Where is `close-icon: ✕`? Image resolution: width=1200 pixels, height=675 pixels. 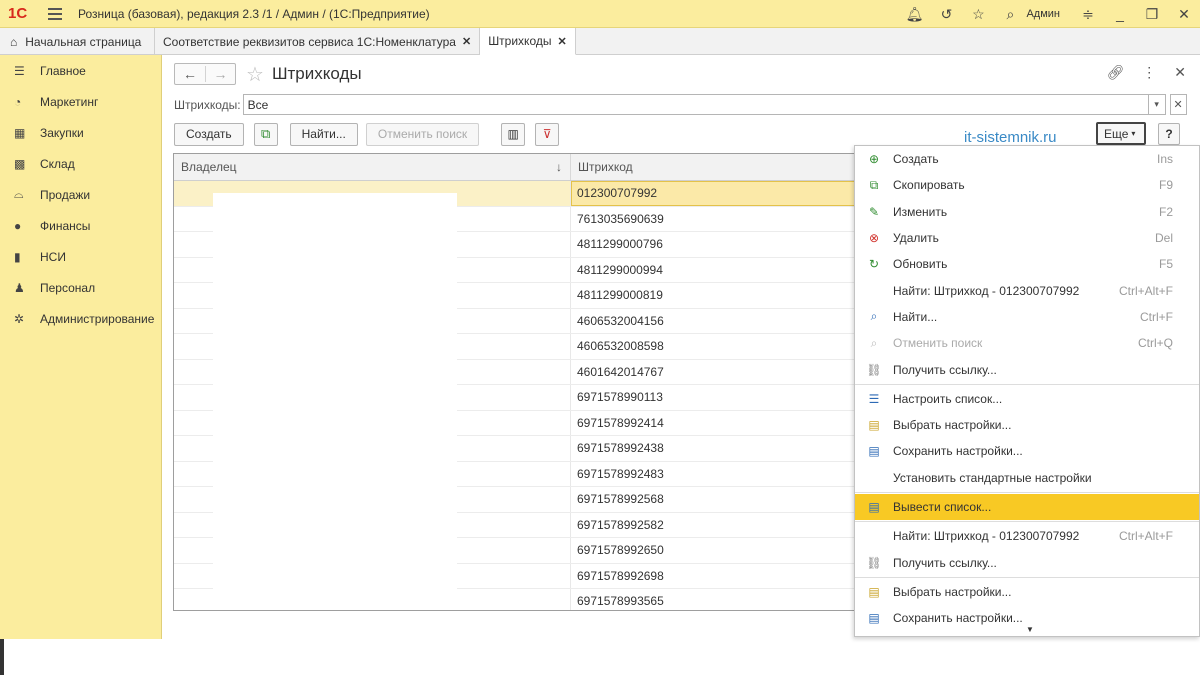
close-icon: ✕ is located at coordinates (1184, 14).